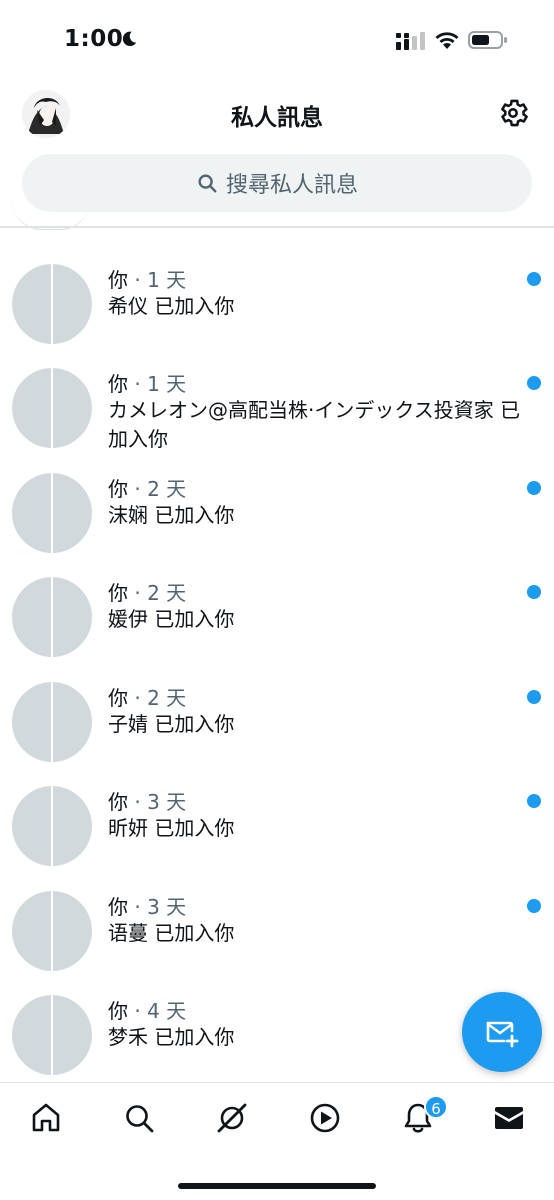 The height and width of the screenshot is (1200, 554). Describe the element at coordinates (171, 724) in the screenshot. I see `message-preview: 子婧 已加入你` at that location.